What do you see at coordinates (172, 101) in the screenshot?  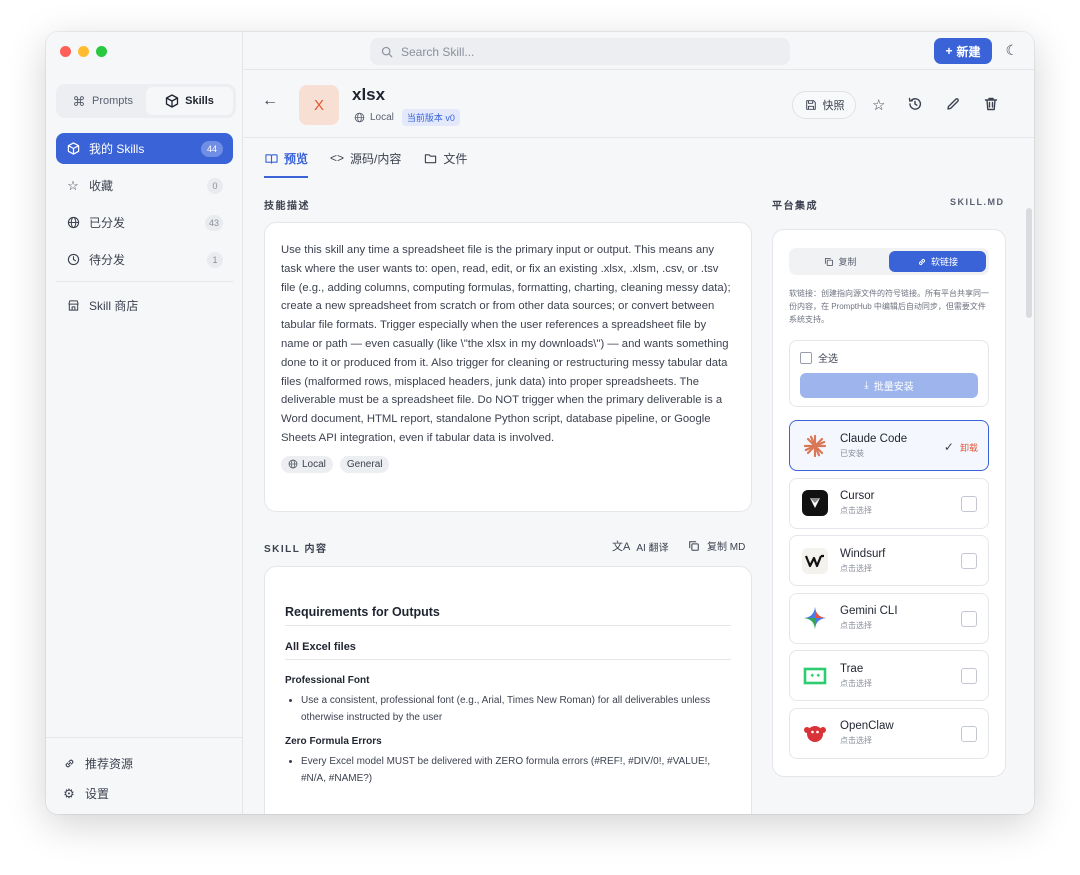 I see `cube-icon` at bounding box center [172, 101].